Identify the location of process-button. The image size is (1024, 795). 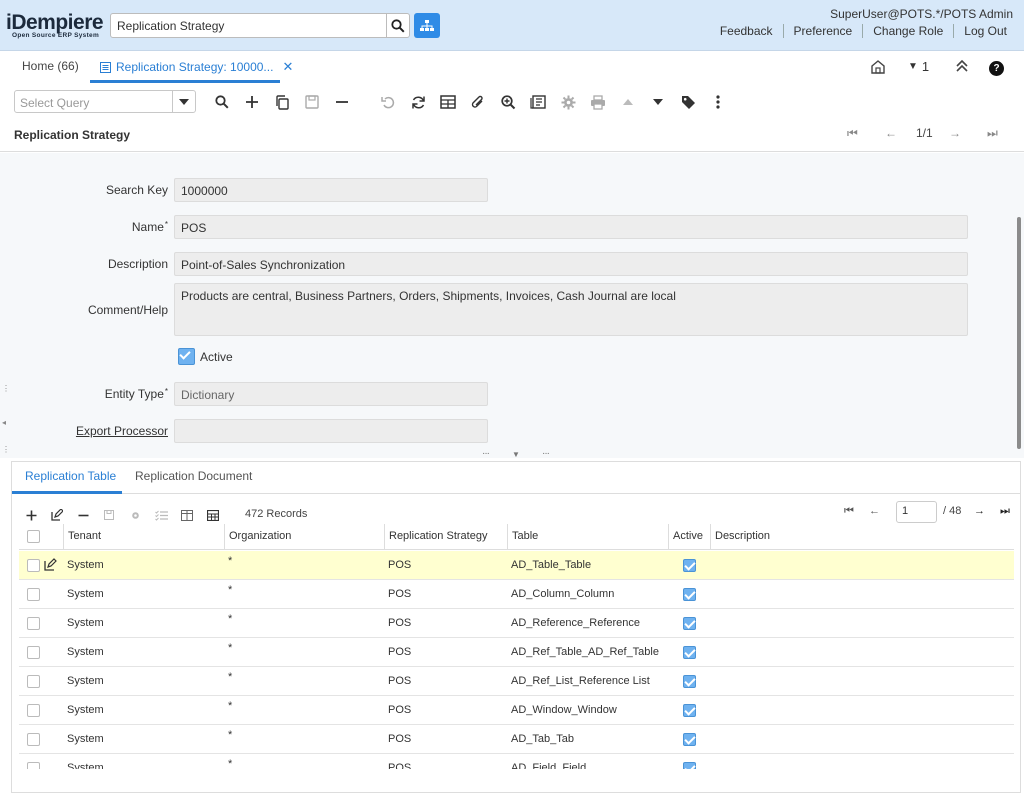
(568, 102).